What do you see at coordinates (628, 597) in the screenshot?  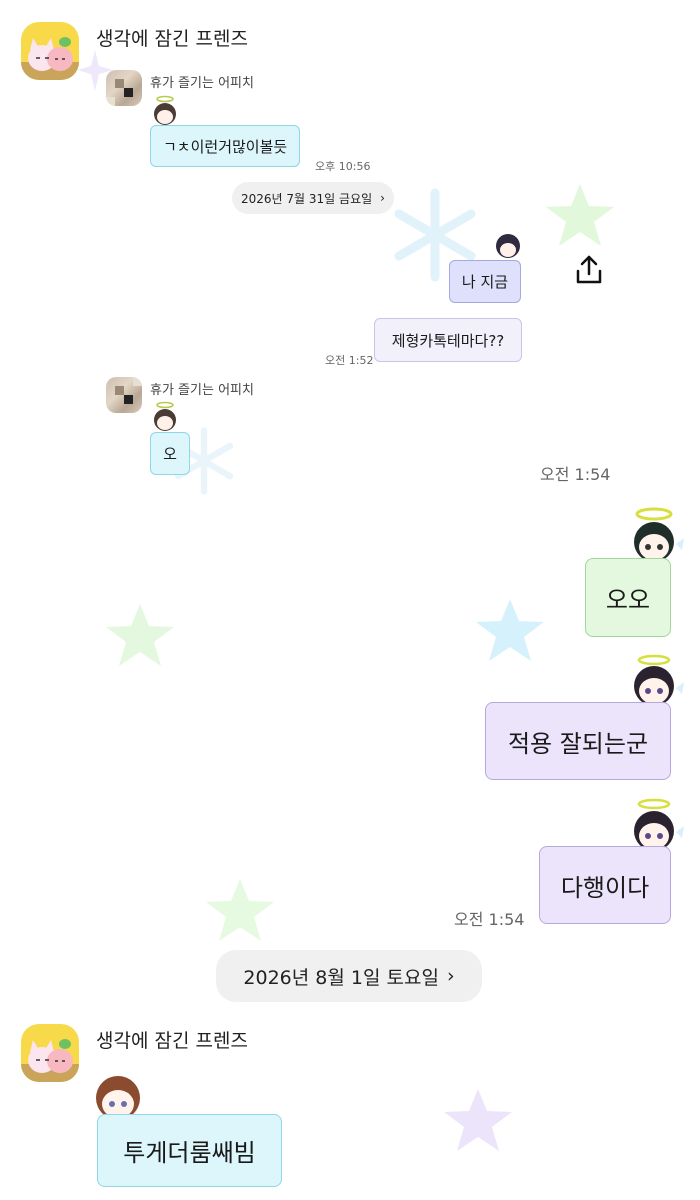 I see `my-message-bubble: 오오` at bounding box center [628, 597].